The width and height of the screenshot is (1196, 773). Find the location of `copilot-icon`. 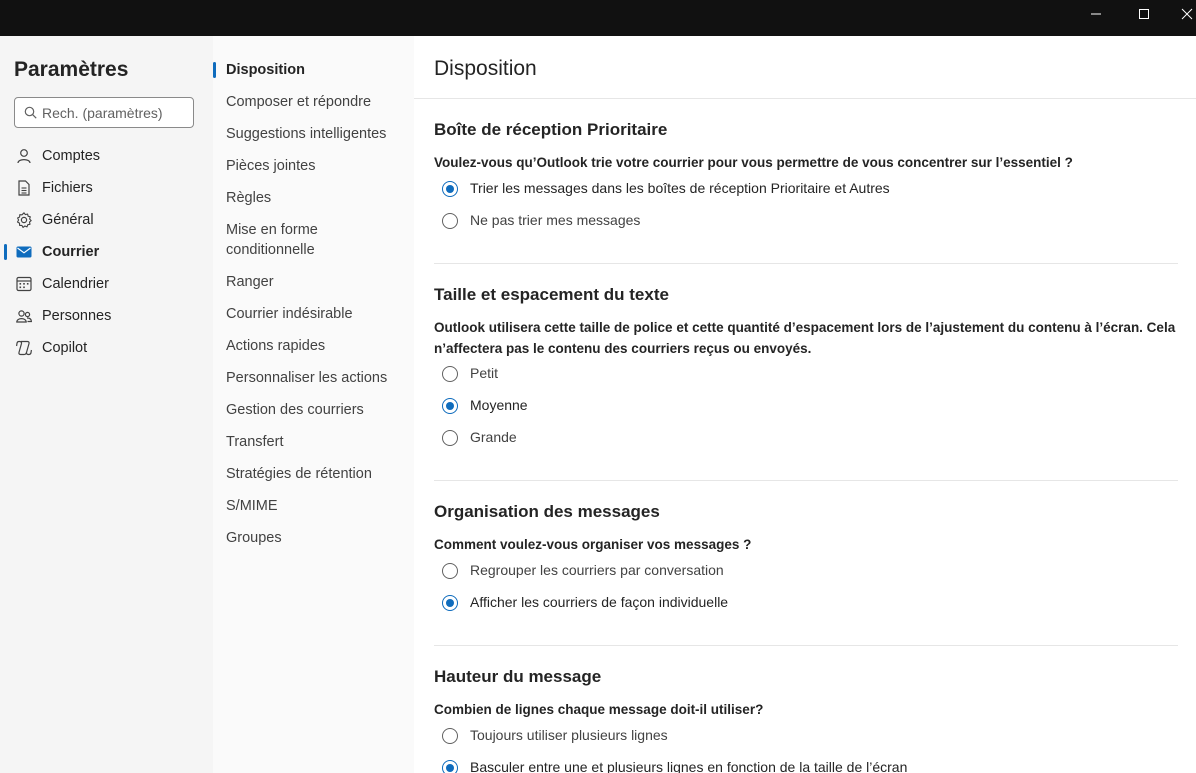

copilot-icon is located at coordinates (24, 348).